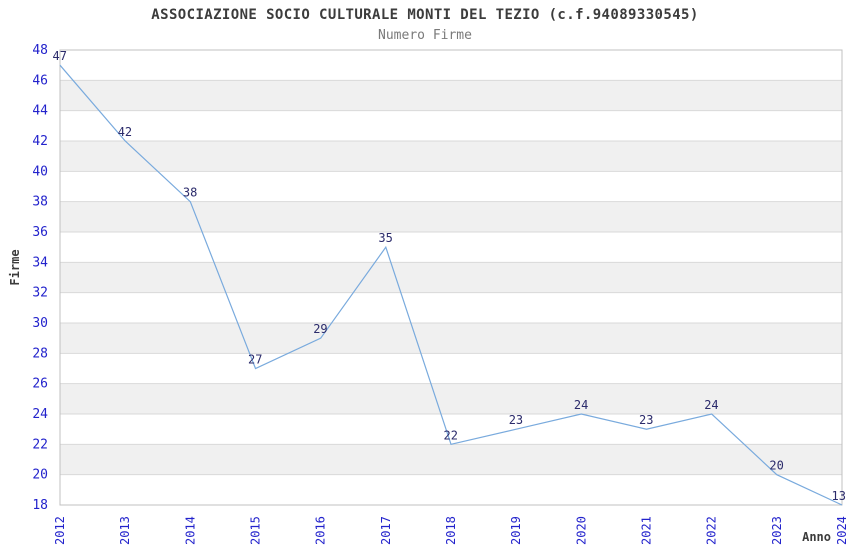 The image size is (850, 550). I want to click on y-tick-label: 36, so click(40, 232).